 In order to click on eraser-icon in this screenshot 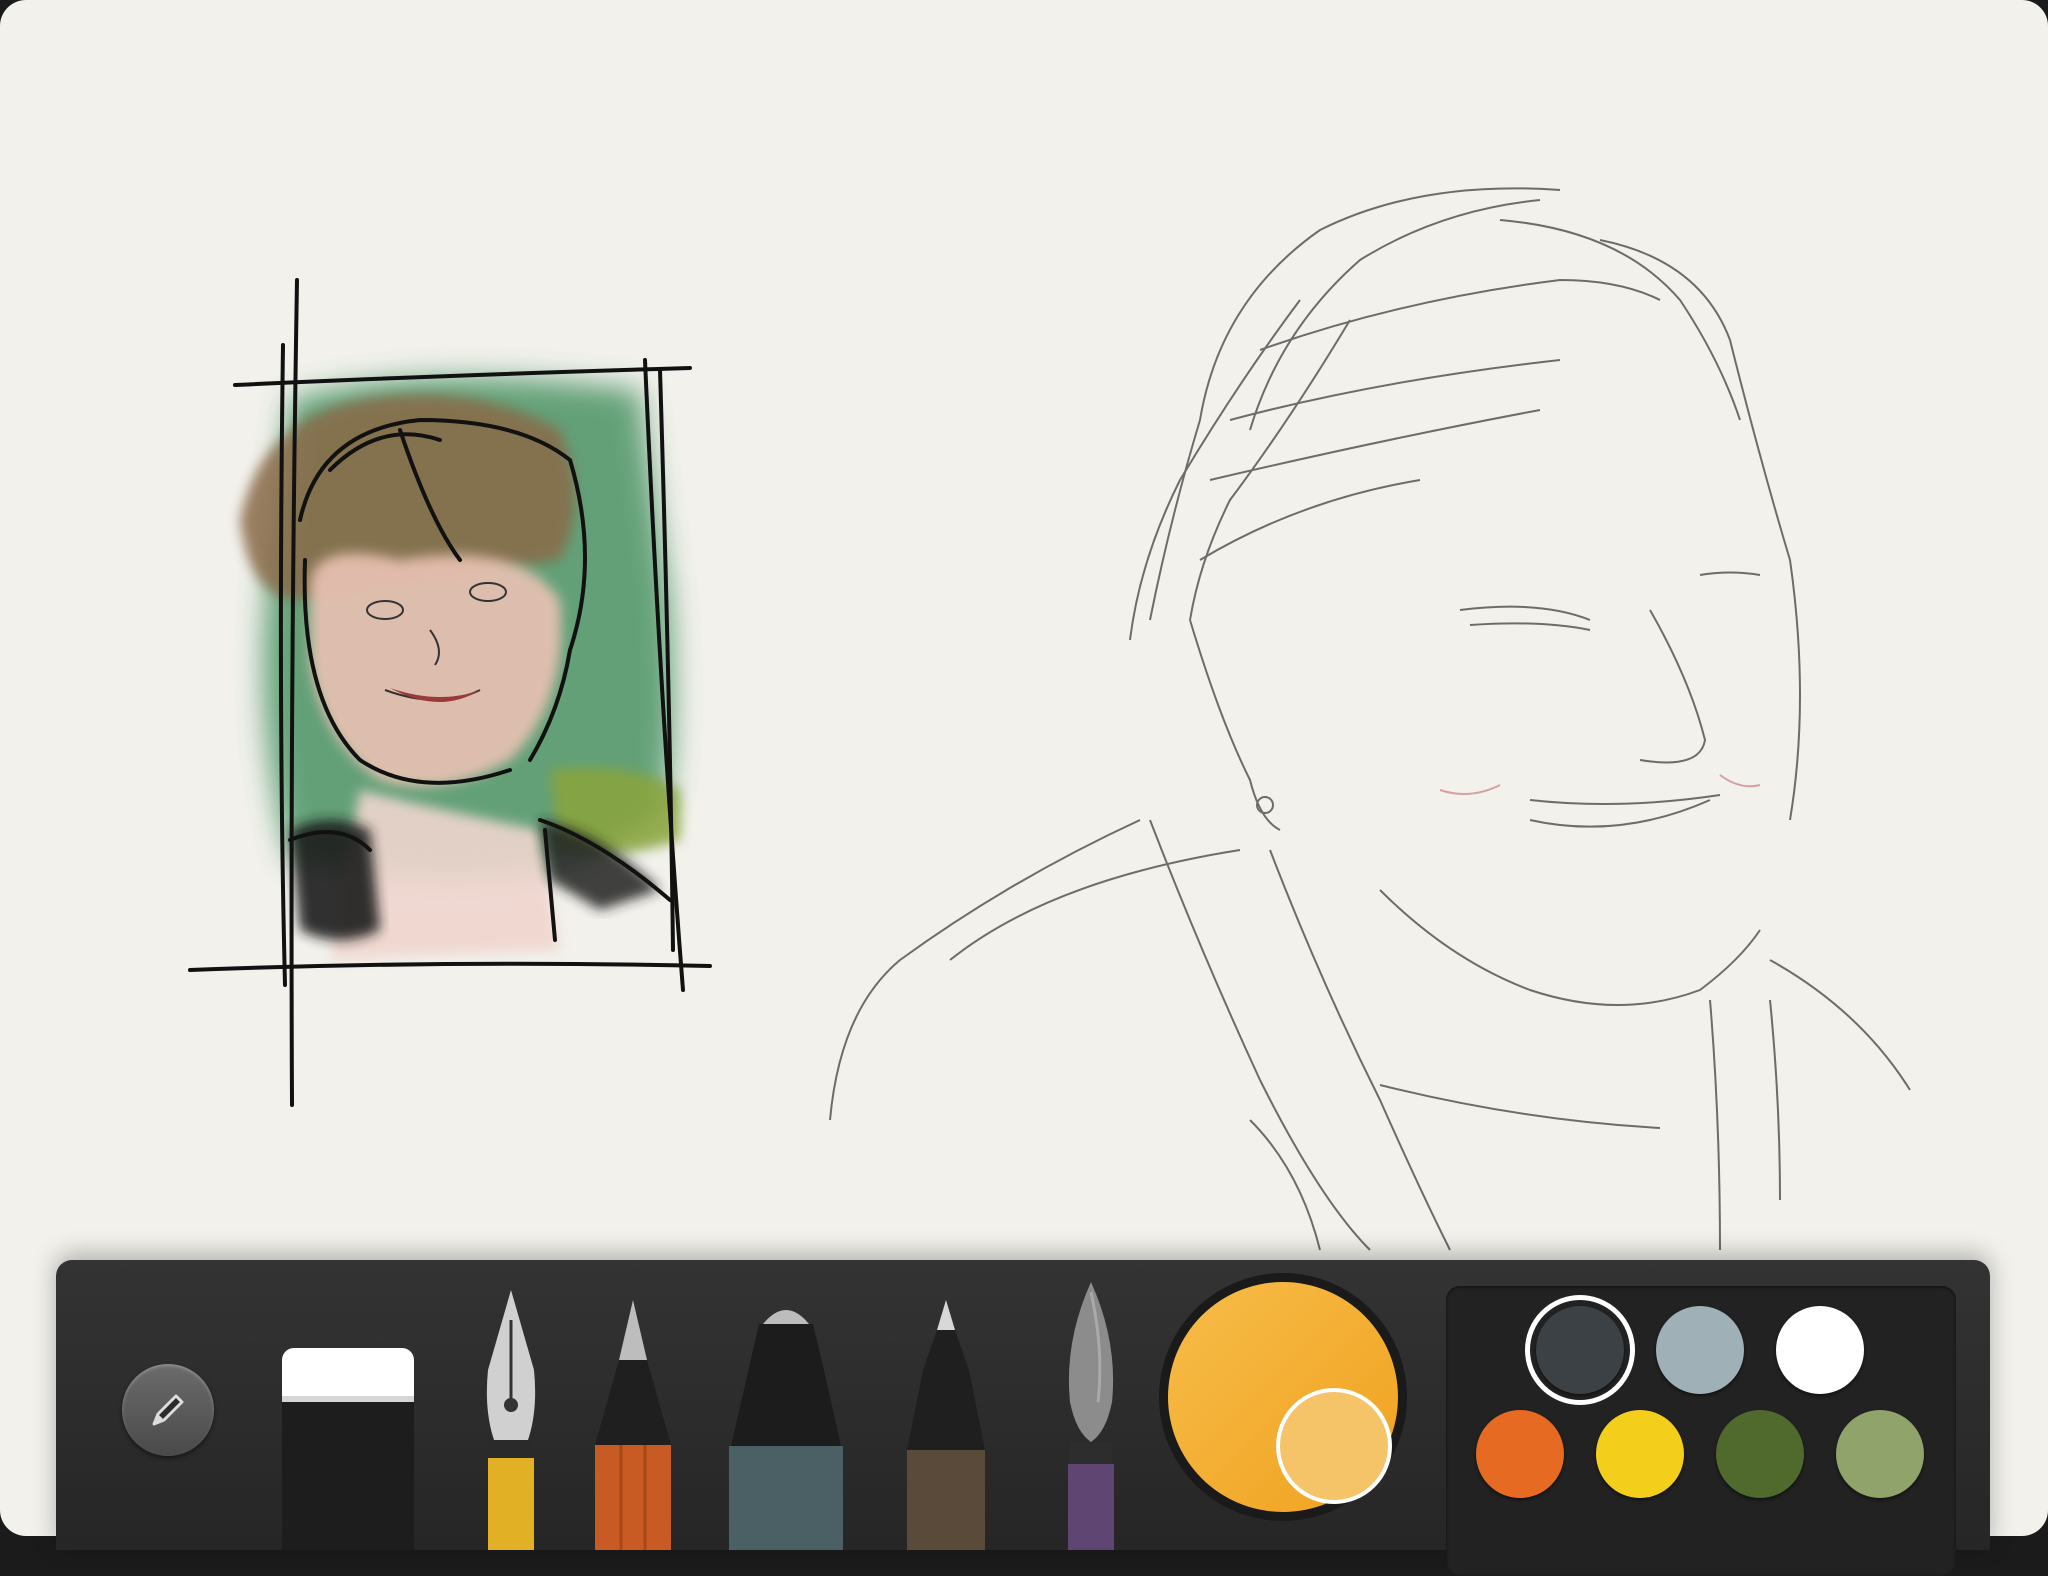, I will do `click(348, 1449)`.